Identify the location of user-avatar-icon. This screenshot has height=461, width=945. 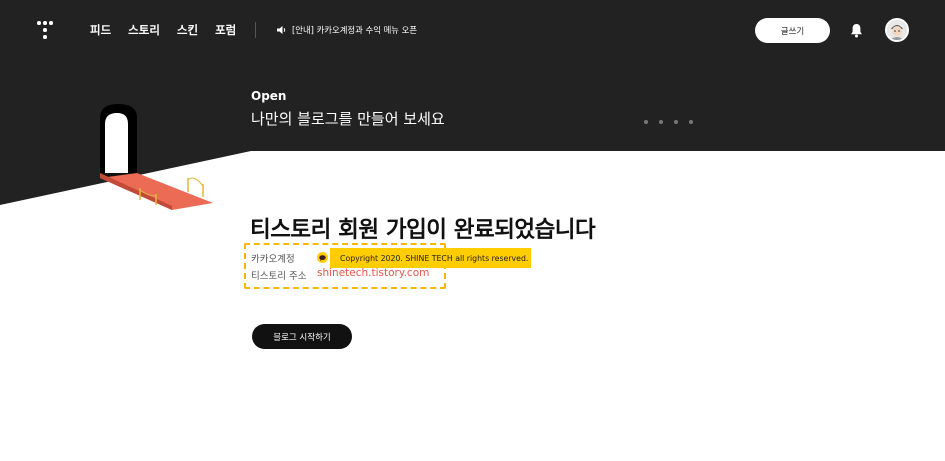
(897, 30).